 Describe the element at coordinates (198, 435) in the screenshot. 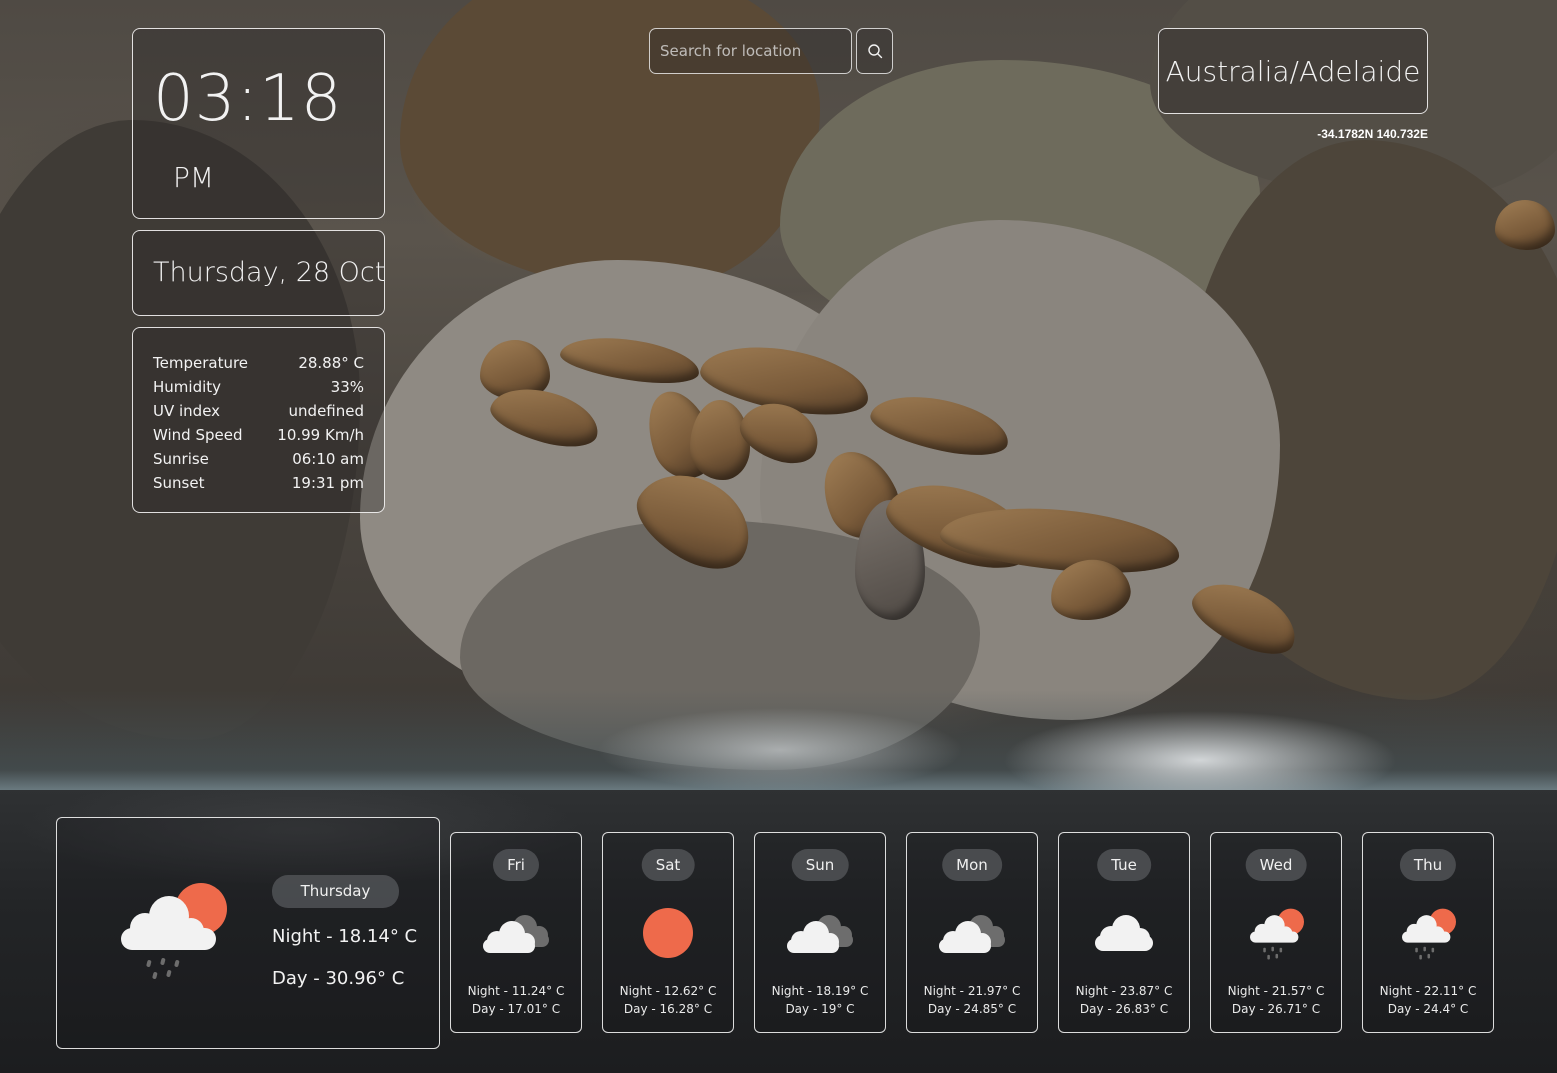

I see `stat-label: Wind Speed` at that location.